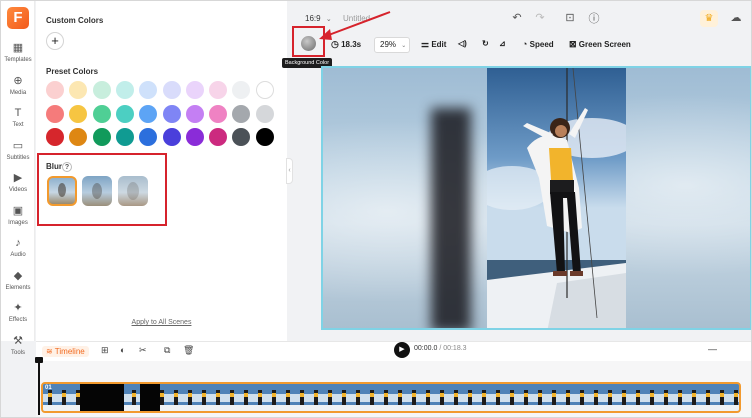  Describe the element at coordinates (541, 44) in the screenshot. I see `speed-label: Speed` at that location.